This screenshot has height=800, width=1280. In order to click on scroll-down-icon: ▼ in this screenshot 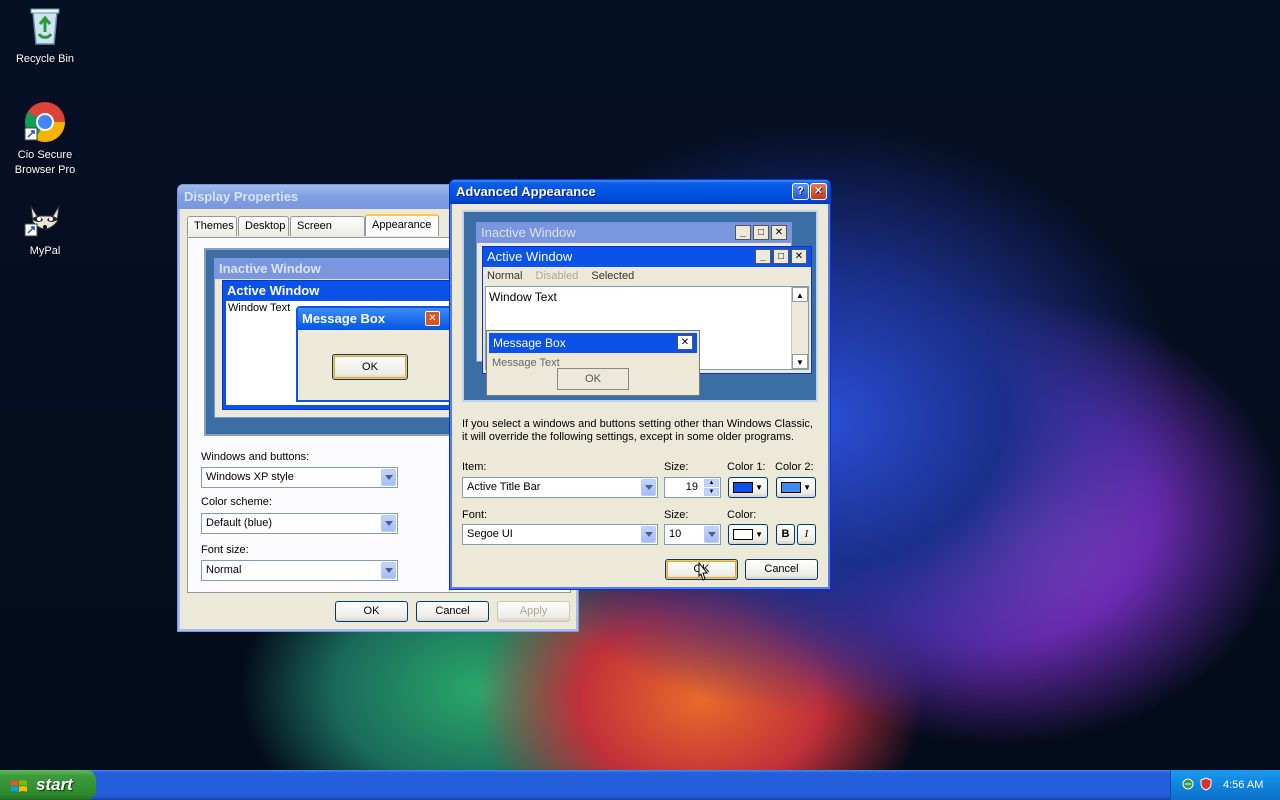, I will do `click(800, 361)`.